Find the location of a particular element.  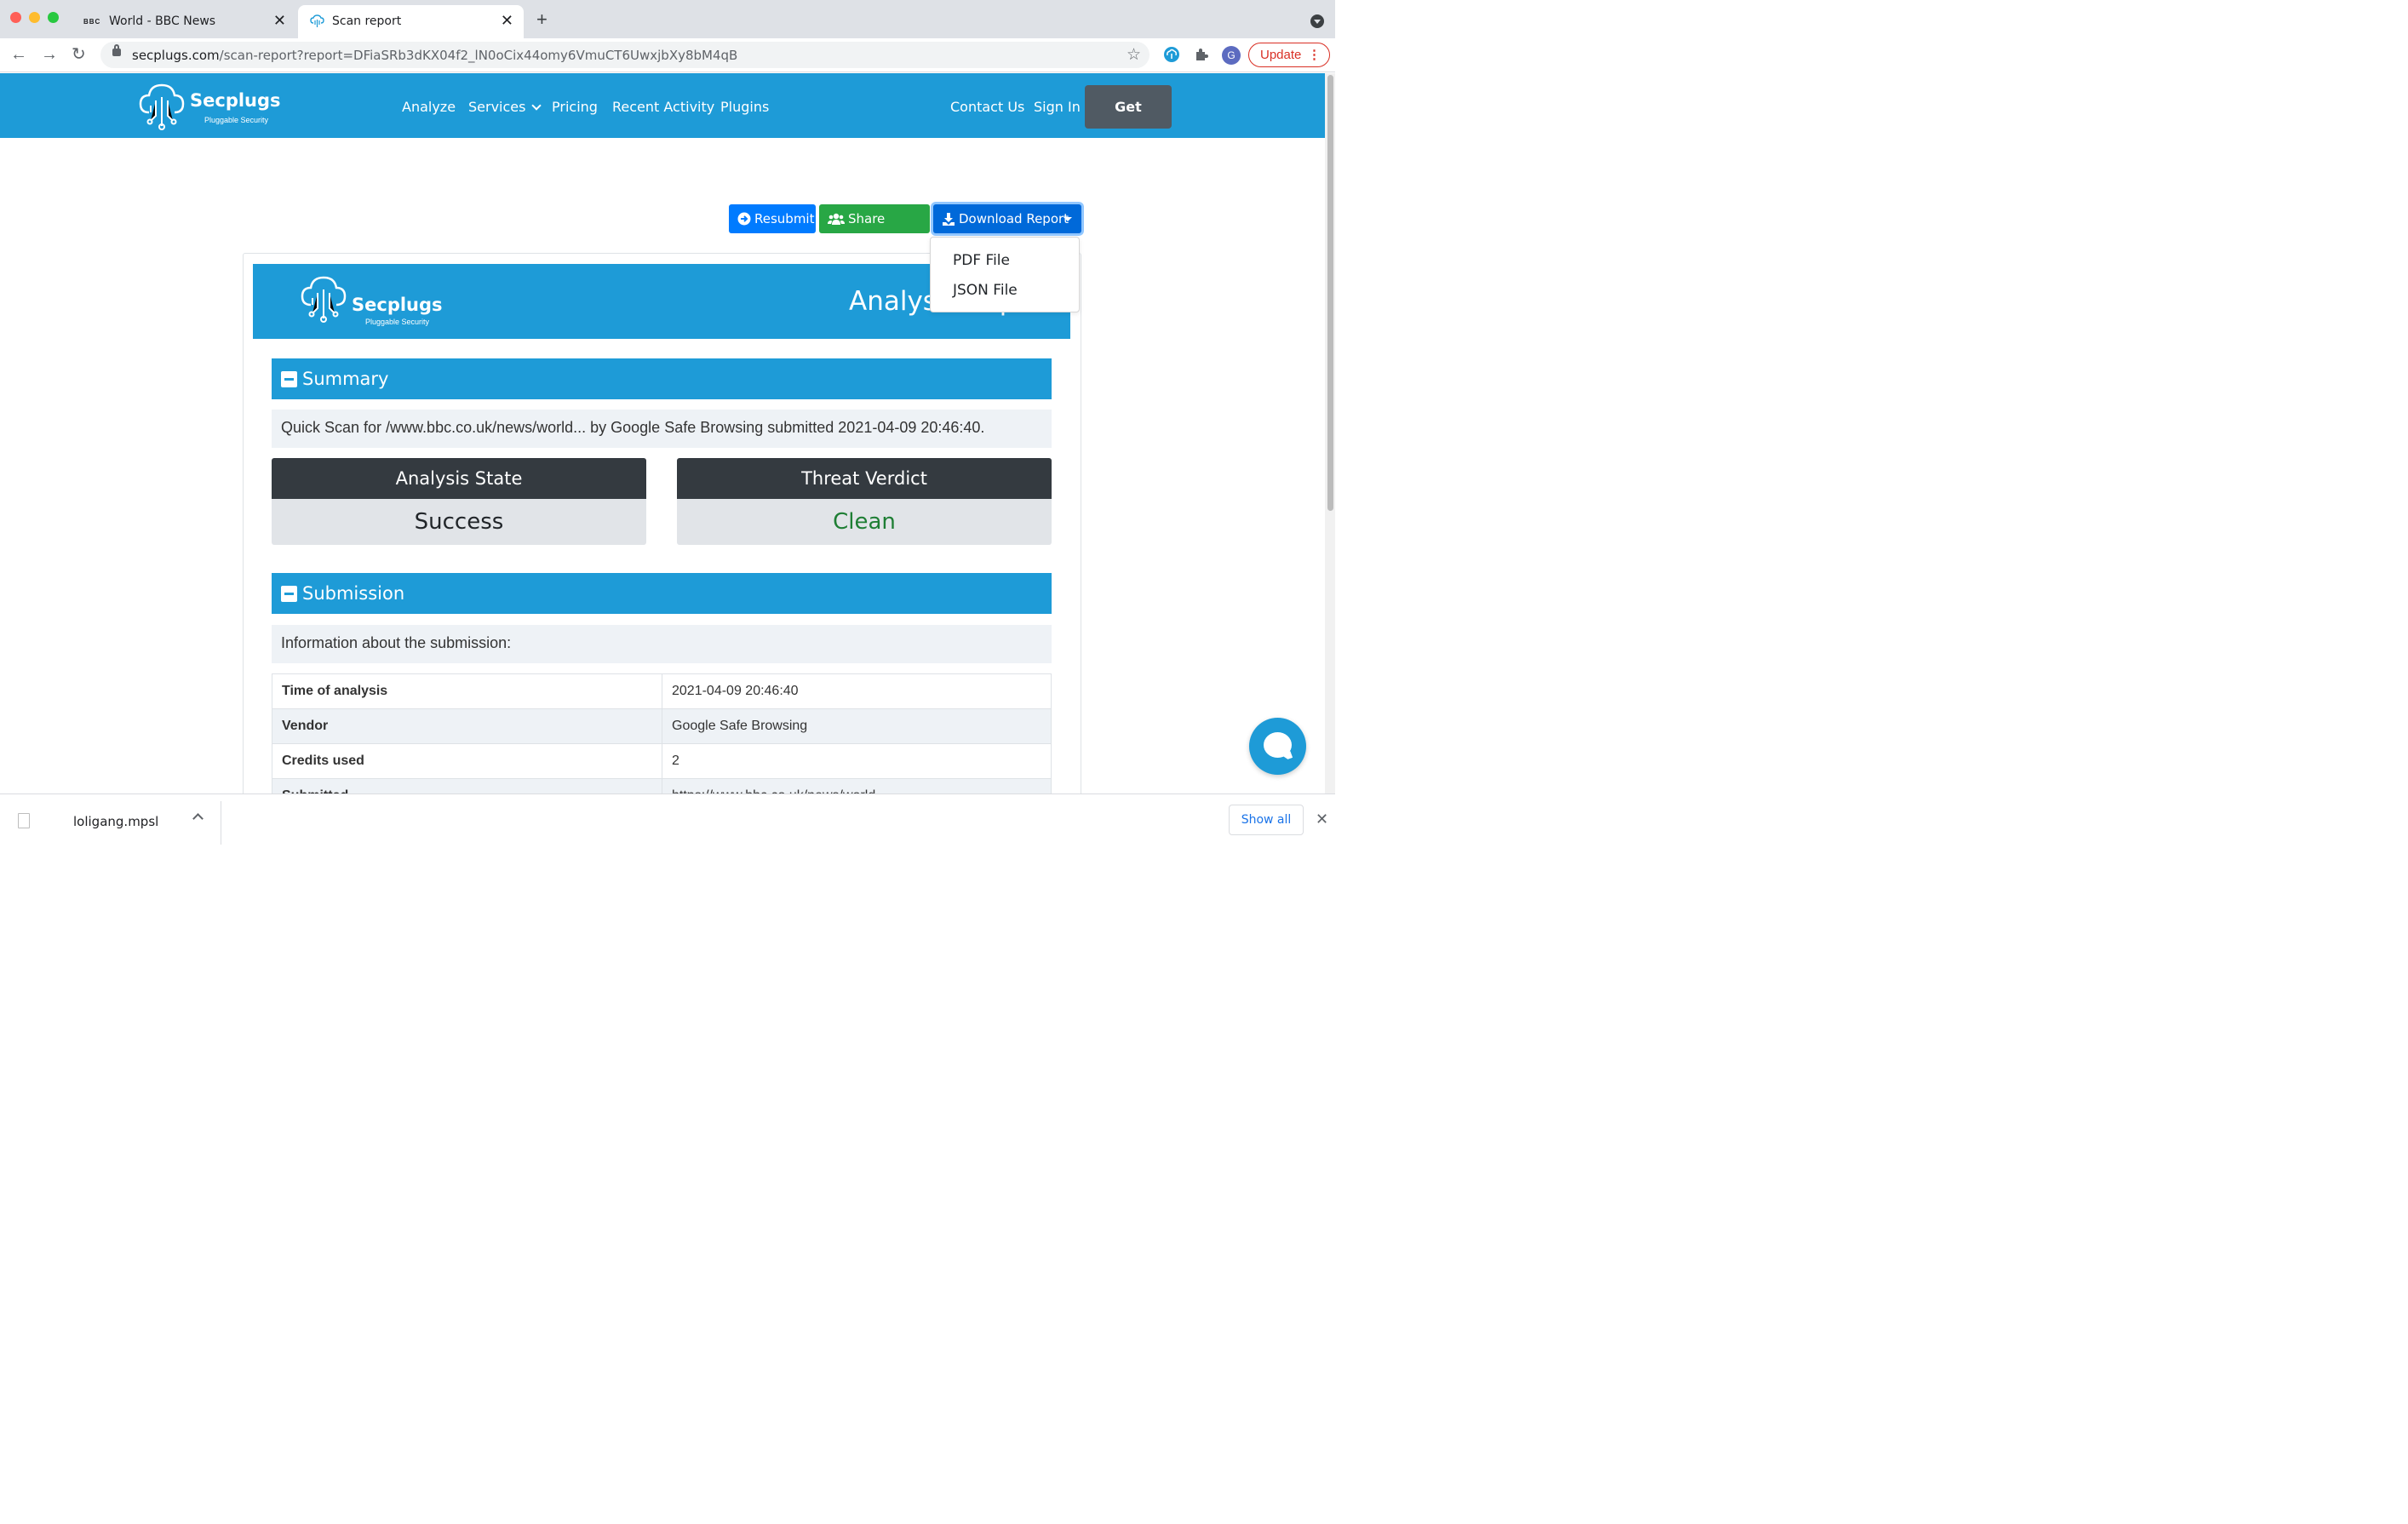

lock-icon is located at coordinates (117, 50).